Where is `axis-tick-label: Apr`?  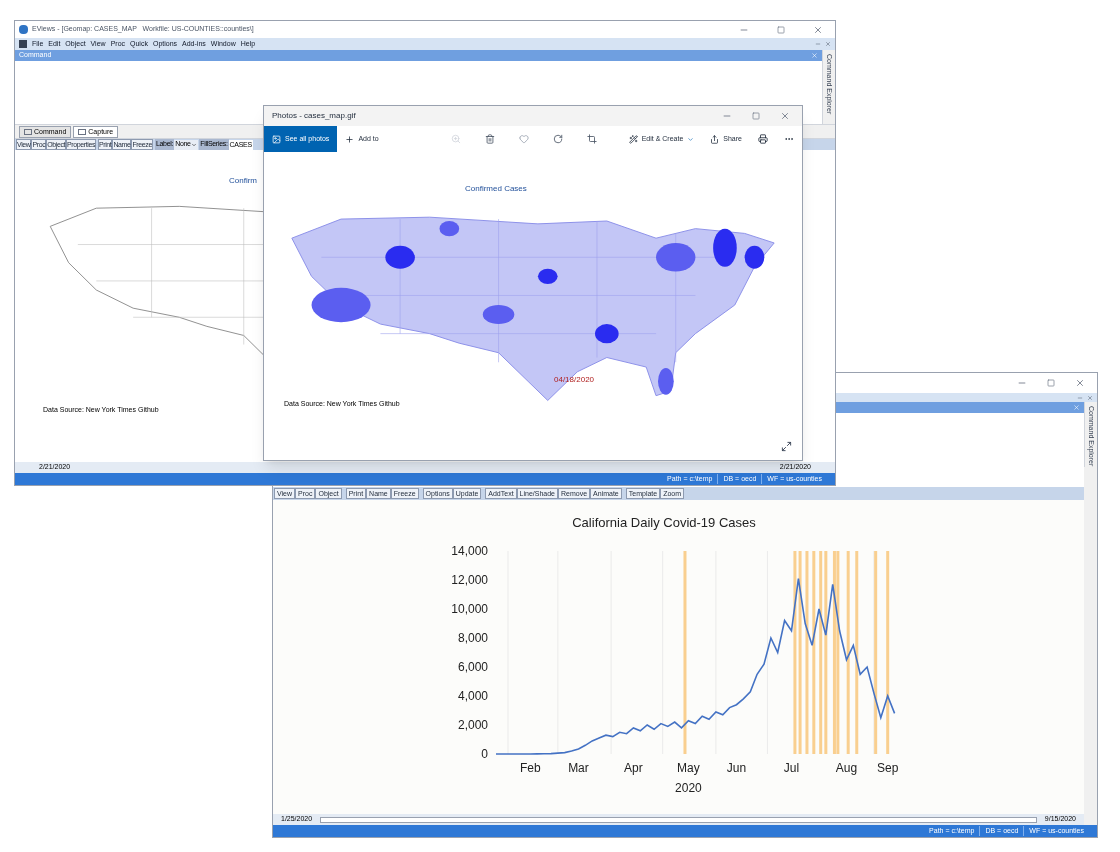 axis-tick-label: Apr is located at coordinates (633, 768).